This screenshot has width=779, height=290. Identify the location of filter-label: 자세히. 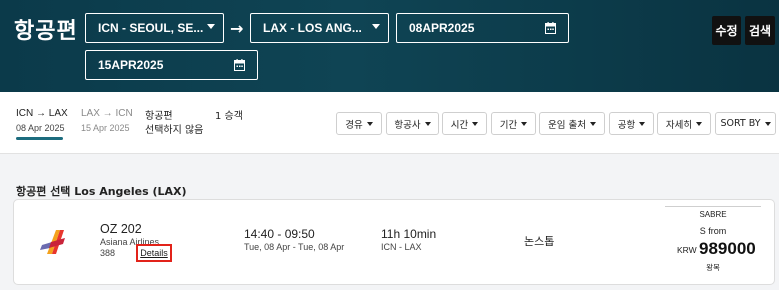
(679, 125).